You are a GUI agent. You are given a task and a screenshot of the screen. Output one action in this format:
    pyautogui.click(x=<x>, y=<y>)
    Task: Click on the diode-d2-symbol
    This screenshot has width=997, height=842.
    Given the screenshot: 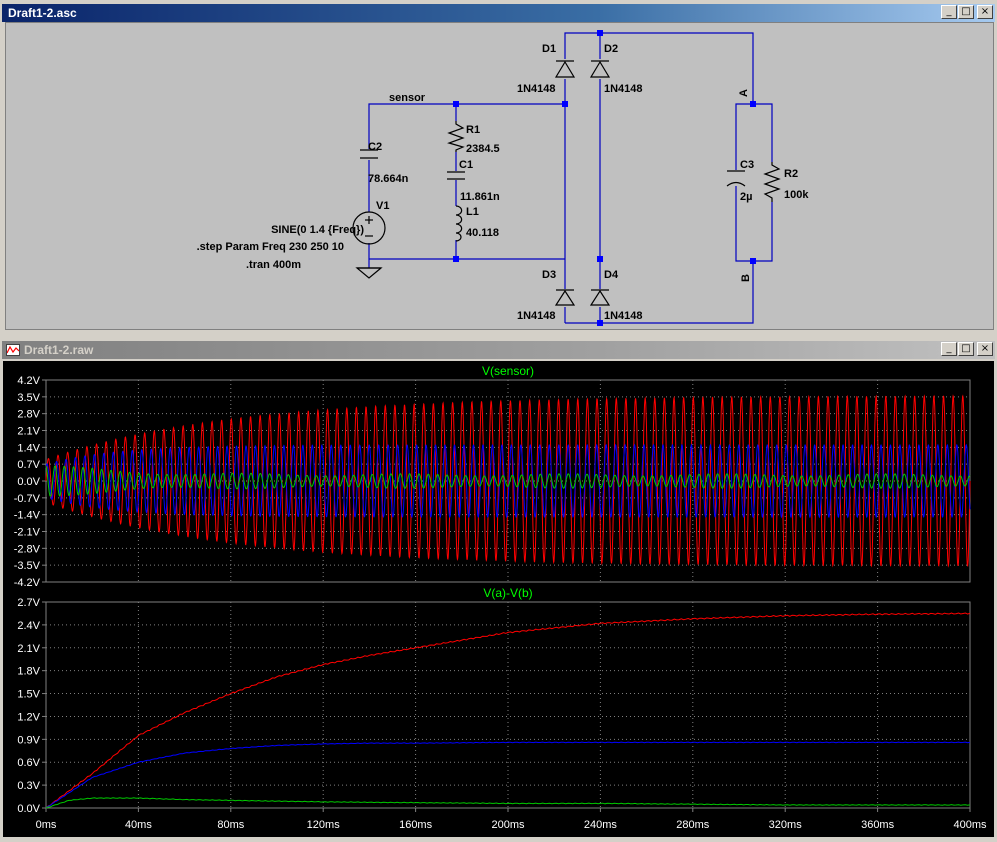 What is the action you would take?
    pyautogui.click(x=600, y=69)
    